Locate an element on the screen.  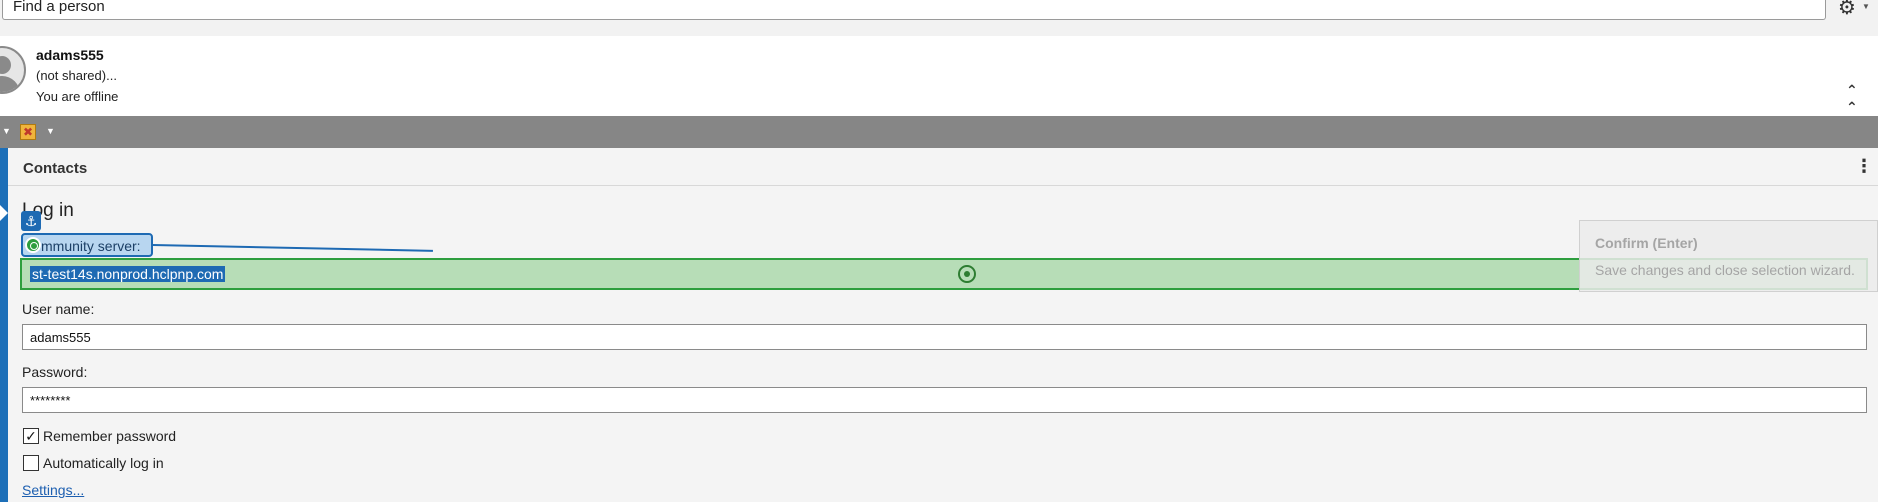
server-label: mmunity server: is located at coordinates (91, 246).